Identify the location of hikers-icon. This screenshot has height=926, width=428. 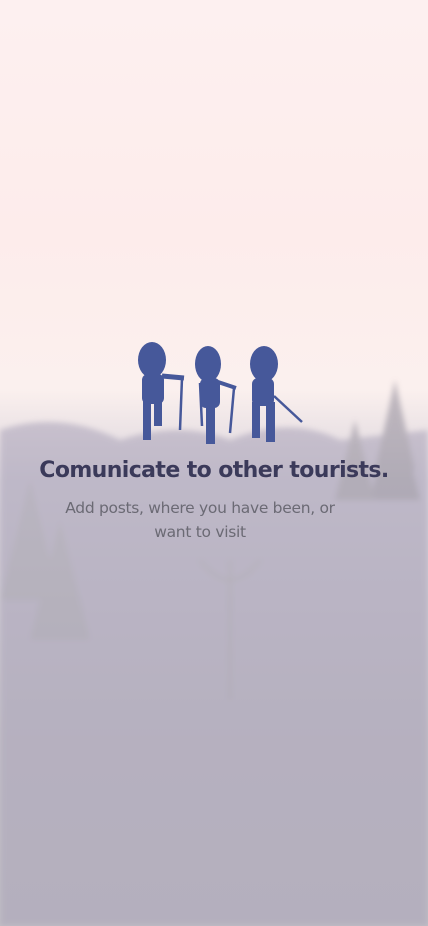
(220, 393).